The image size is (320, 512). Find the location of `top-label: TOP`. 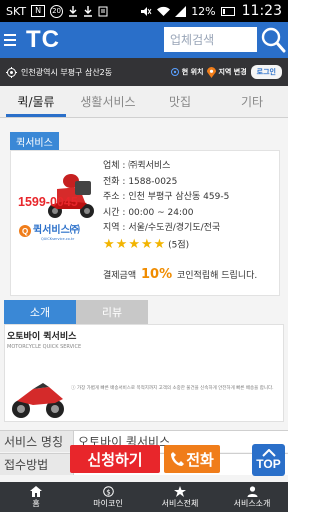

top-label: TOP is located at coordinates (268, 464).